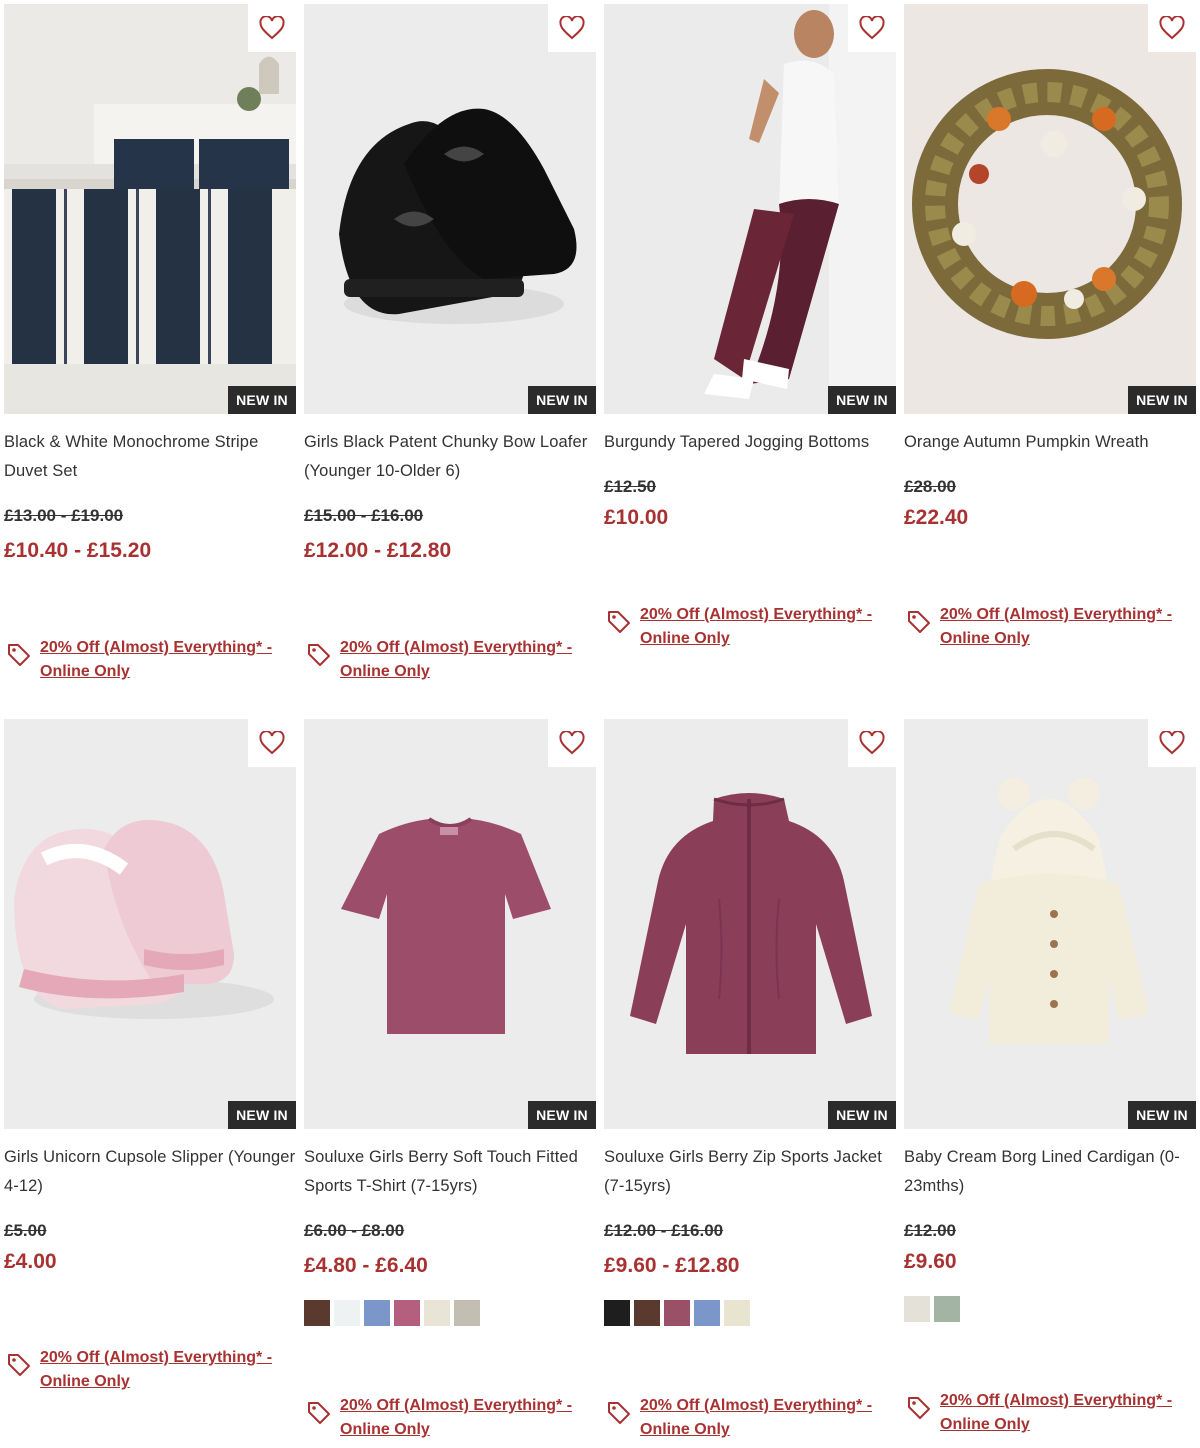 The height and width of the screenshot is (1448, 1200). Describe the element at coordinates (25, 1230) in the screenshot. I see `was-price: £5.00` at that location.